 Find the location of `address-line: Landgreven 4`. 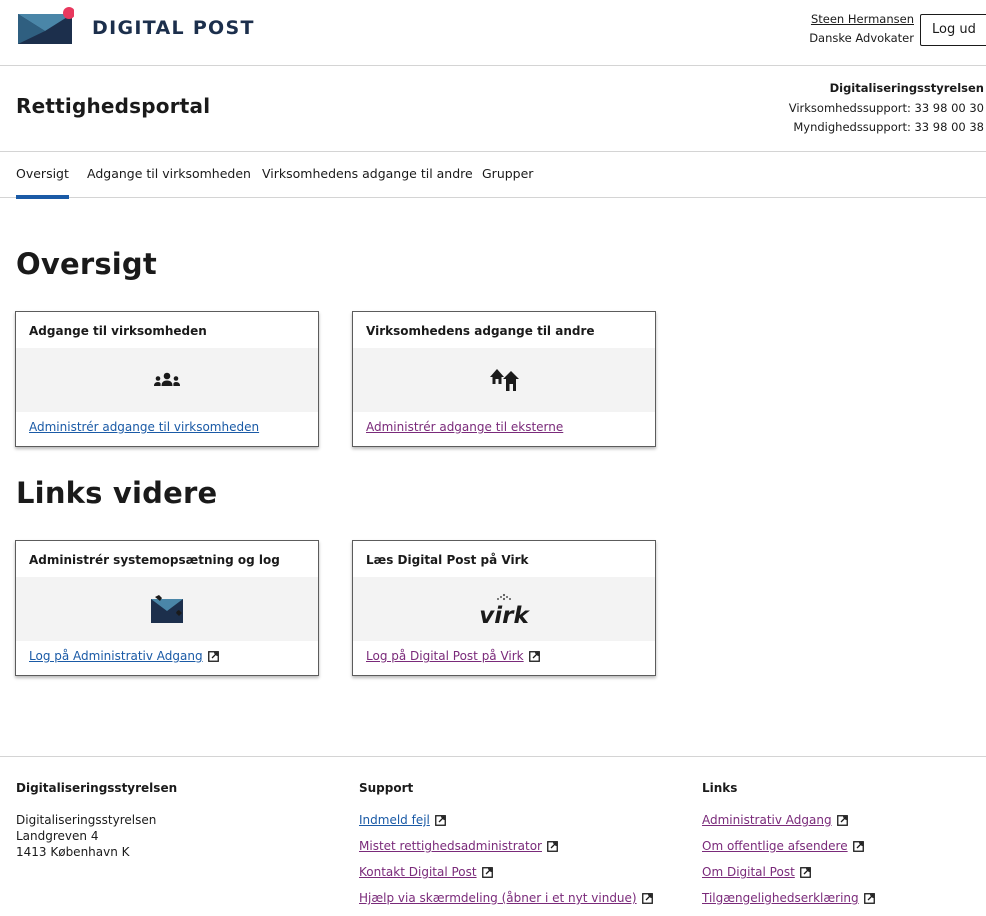

address-line: Landgreven 4 is located at coordinates (57, 836).